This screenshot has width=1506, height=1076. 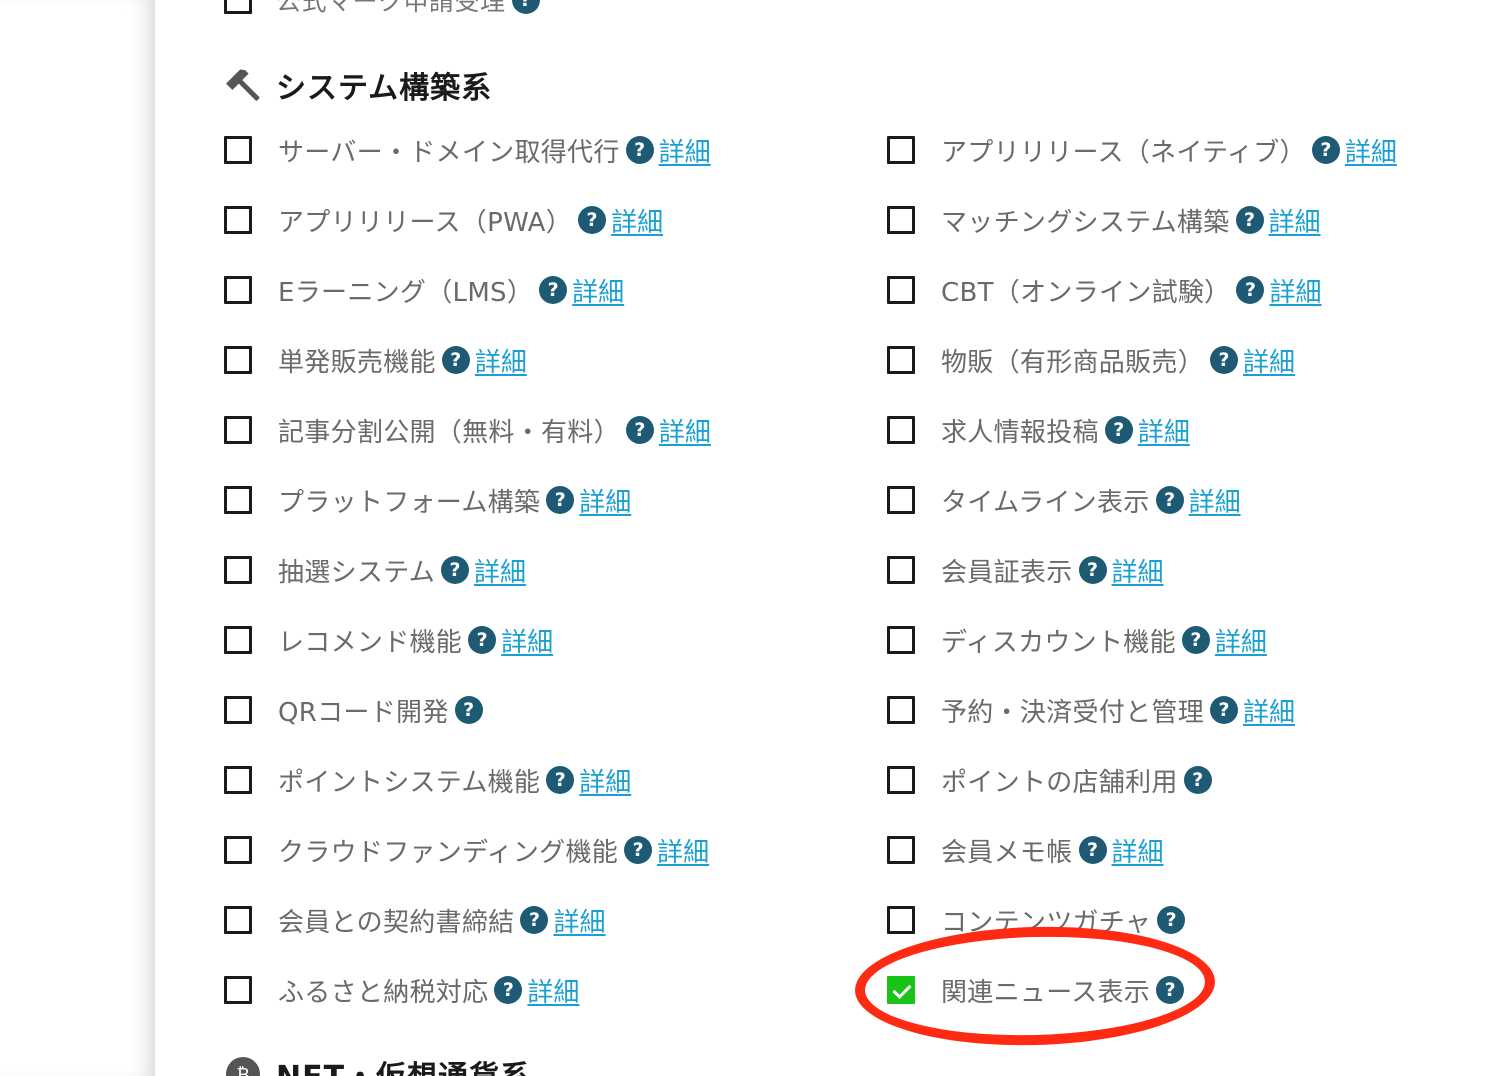 I want to click on option-row: プラットフォーム構築? 詳細, so click(x=427, y=500).